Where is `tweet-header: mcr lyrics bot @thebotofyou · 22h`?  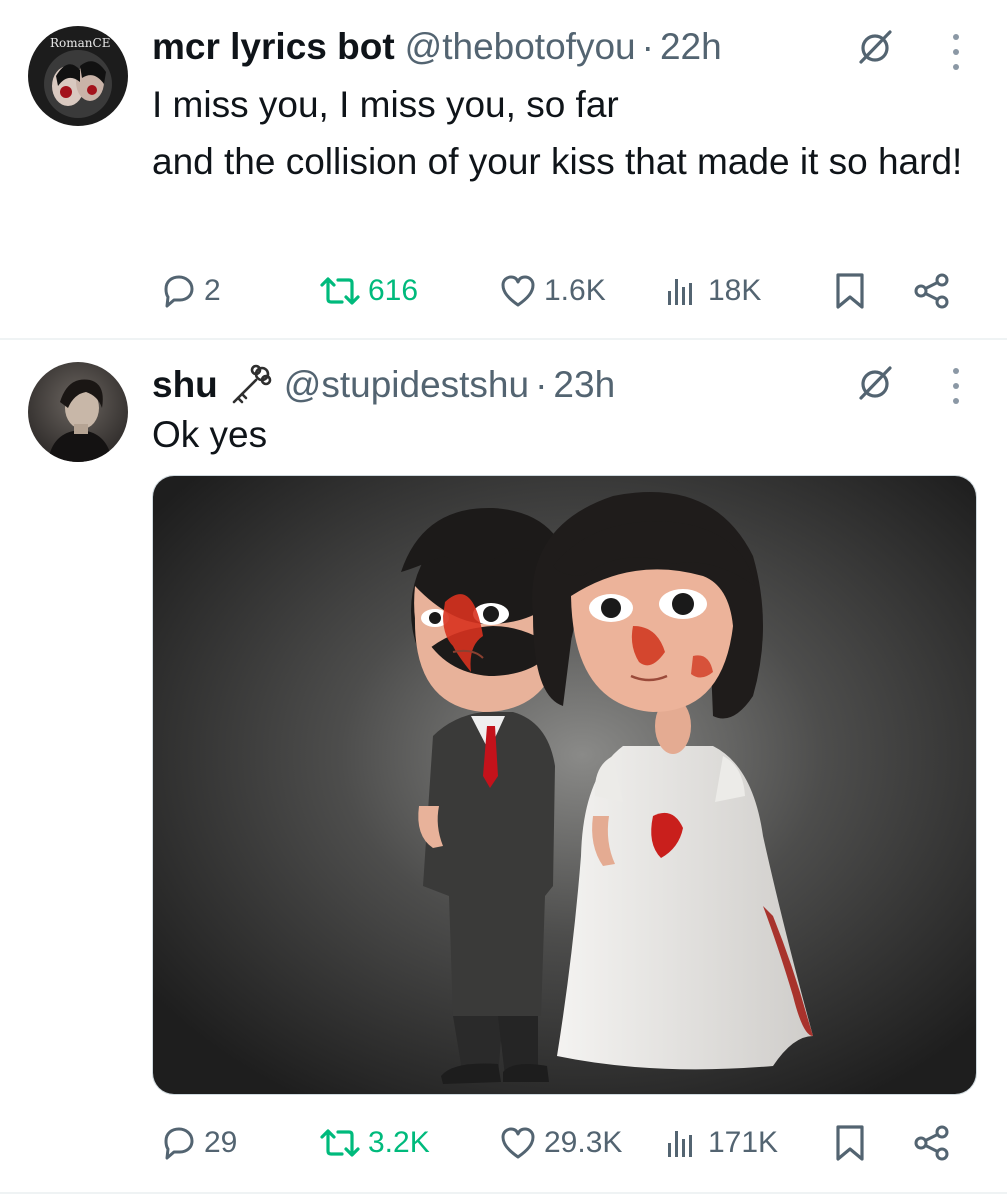
tweet-header: mcr lyrics bot @thebotofyou · 22h is located at coordinates (437, 47).